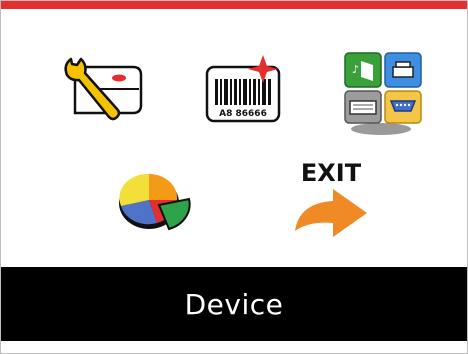 The height and width of the screenshot is (354, 468). I want to click on pie-chart-icon, so click(155, 200).